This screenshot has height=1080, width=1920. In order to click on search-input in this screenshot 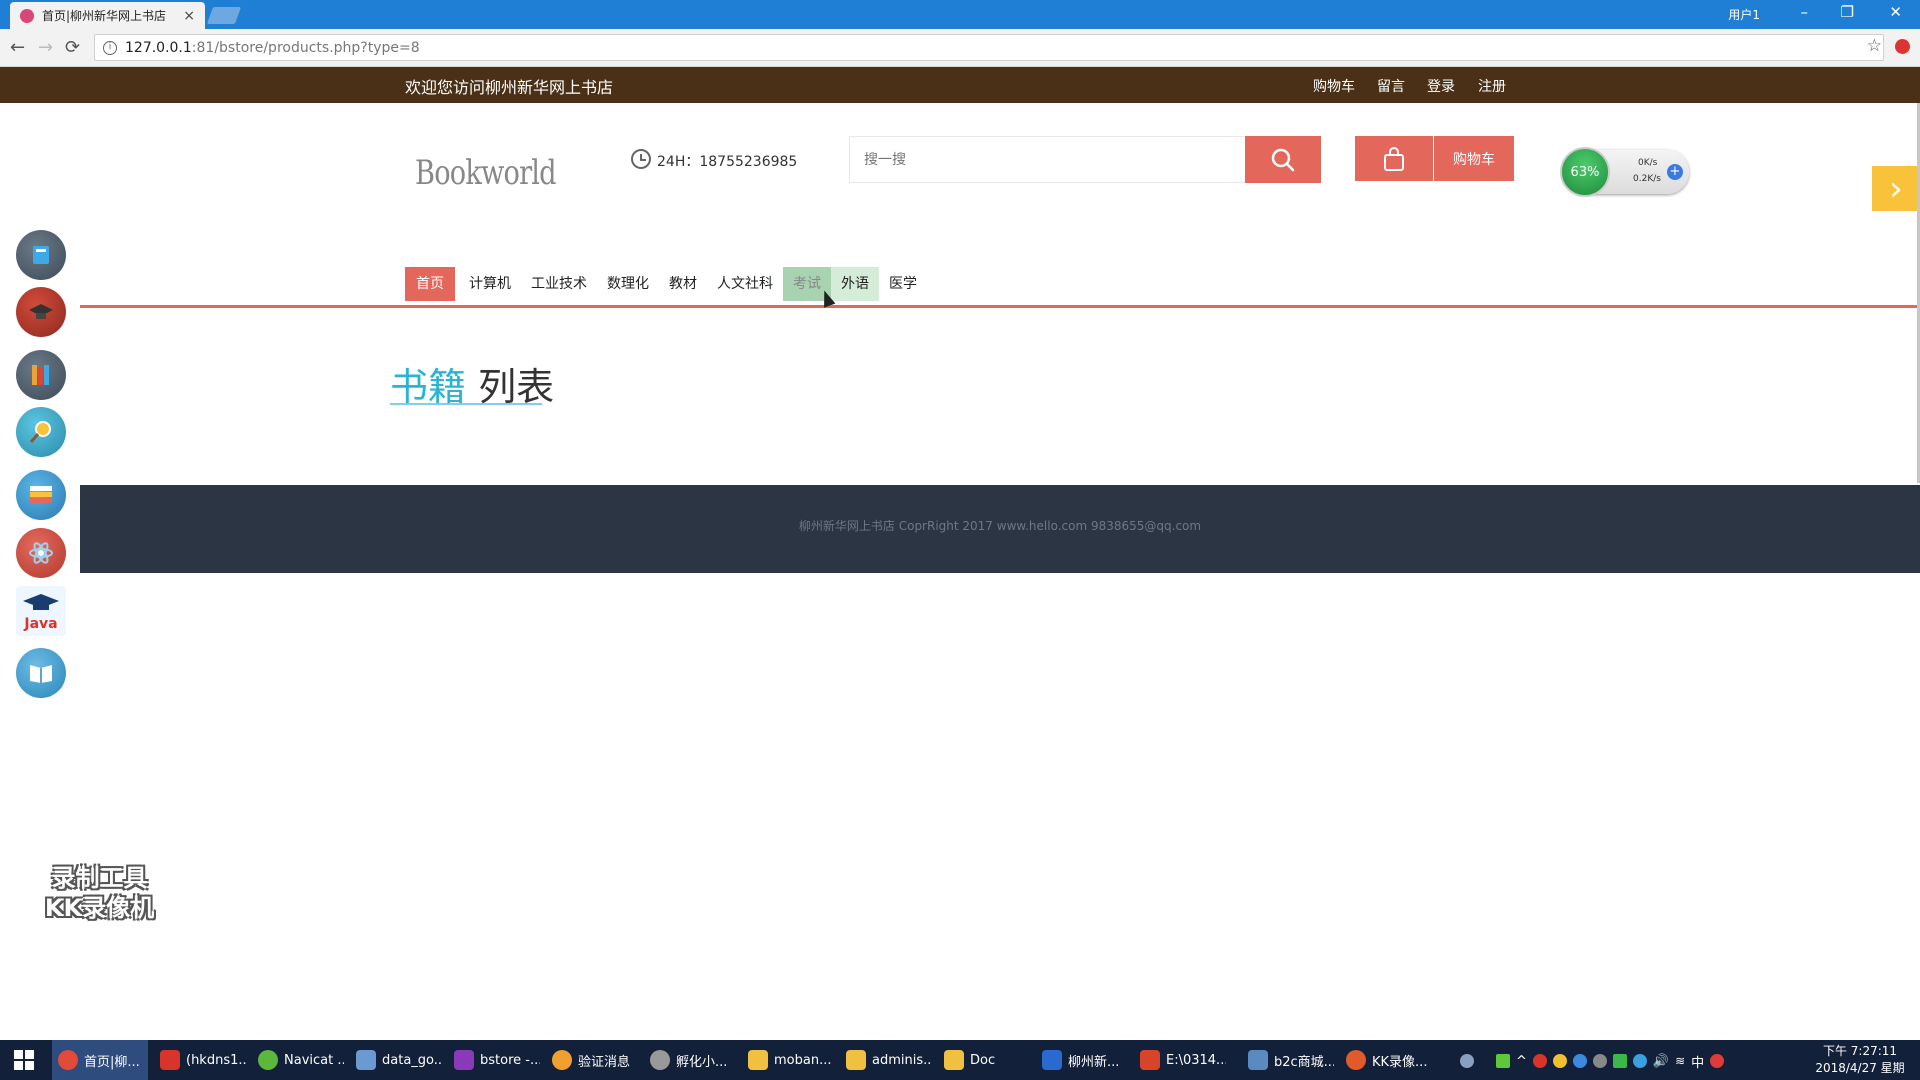, I will do `click(1047, 159)`.